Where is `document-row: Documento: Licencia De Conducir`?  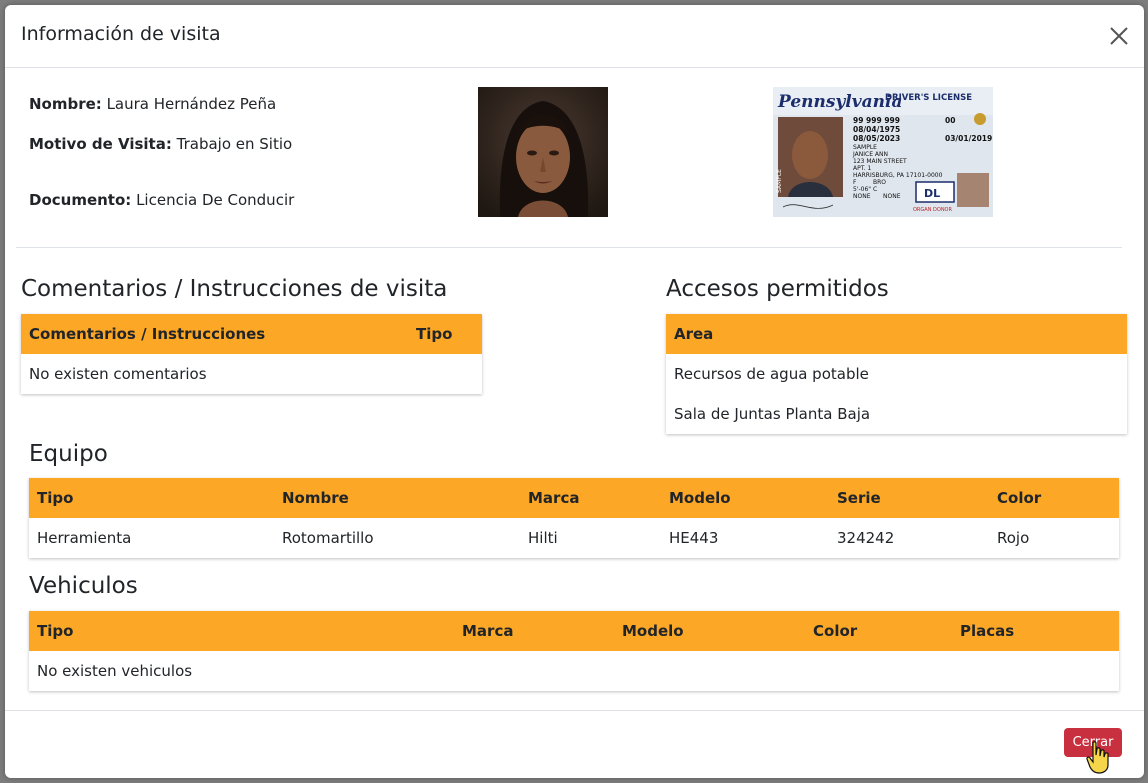
document-row: Documento: Licencia De Conducir is located at coordinates (161, 200).